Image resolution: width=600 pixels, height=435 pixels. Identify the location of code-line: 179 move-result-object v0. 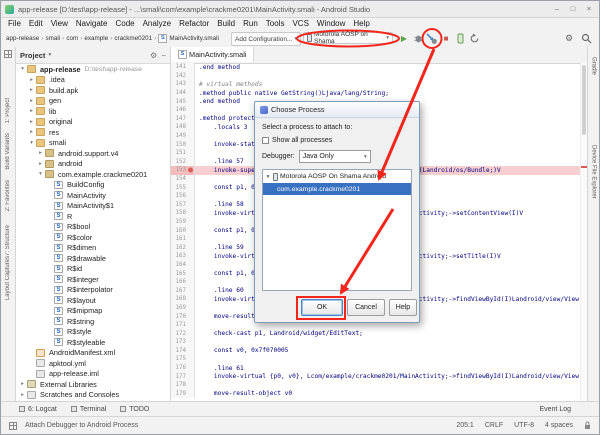
(376, 394).